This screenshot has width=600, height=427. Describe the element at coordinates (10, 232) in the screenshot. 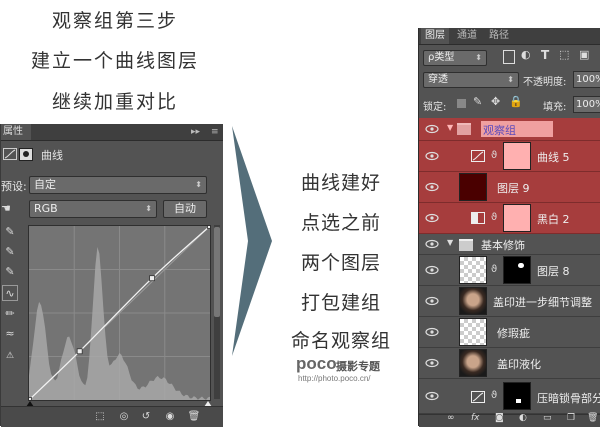

I see `eyedropper-black-icon: ✎` at that location.